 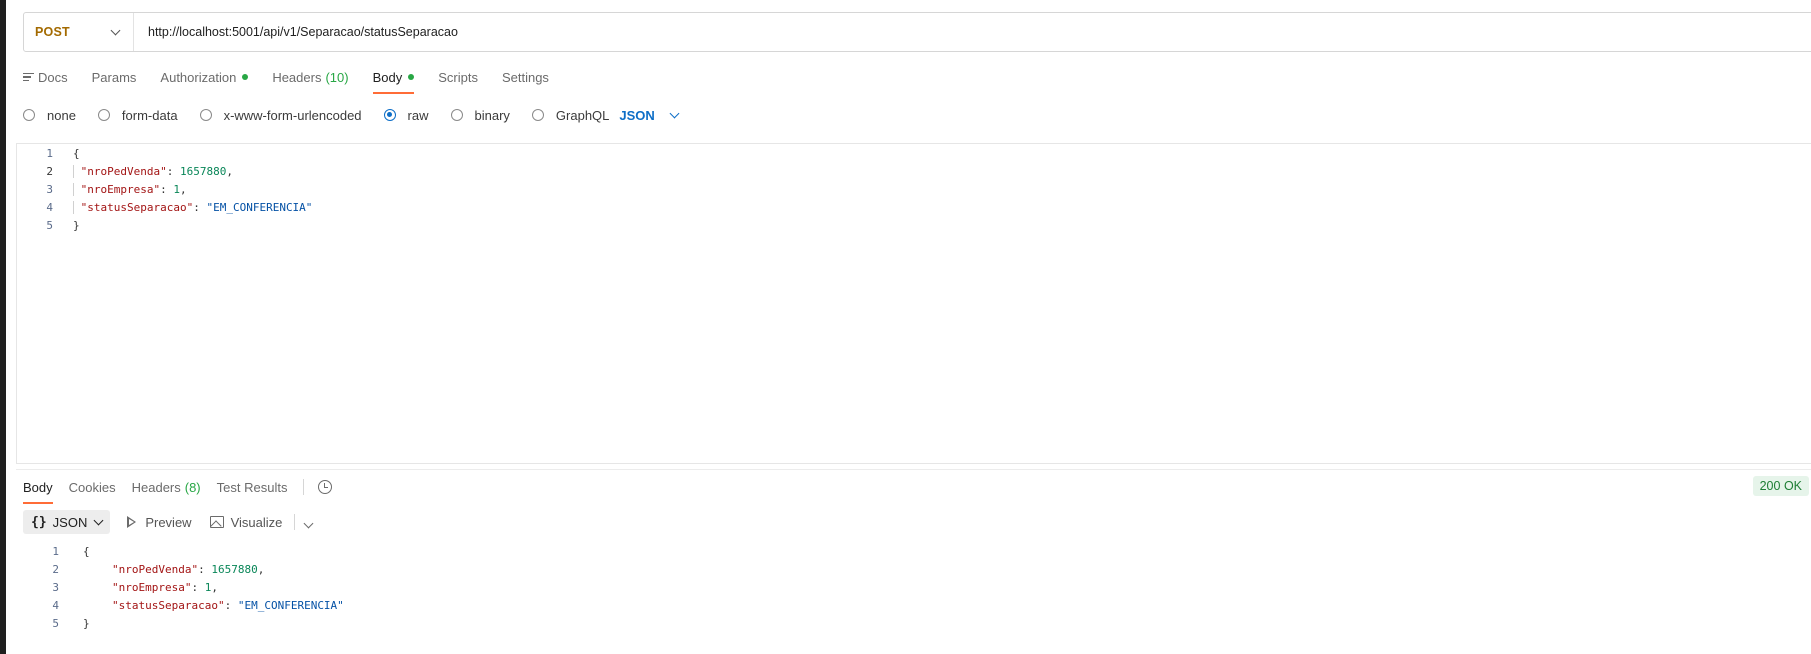 I want to click on radio-urlencoded: x-www-form-urlencoded, so click(x=280, y=115).